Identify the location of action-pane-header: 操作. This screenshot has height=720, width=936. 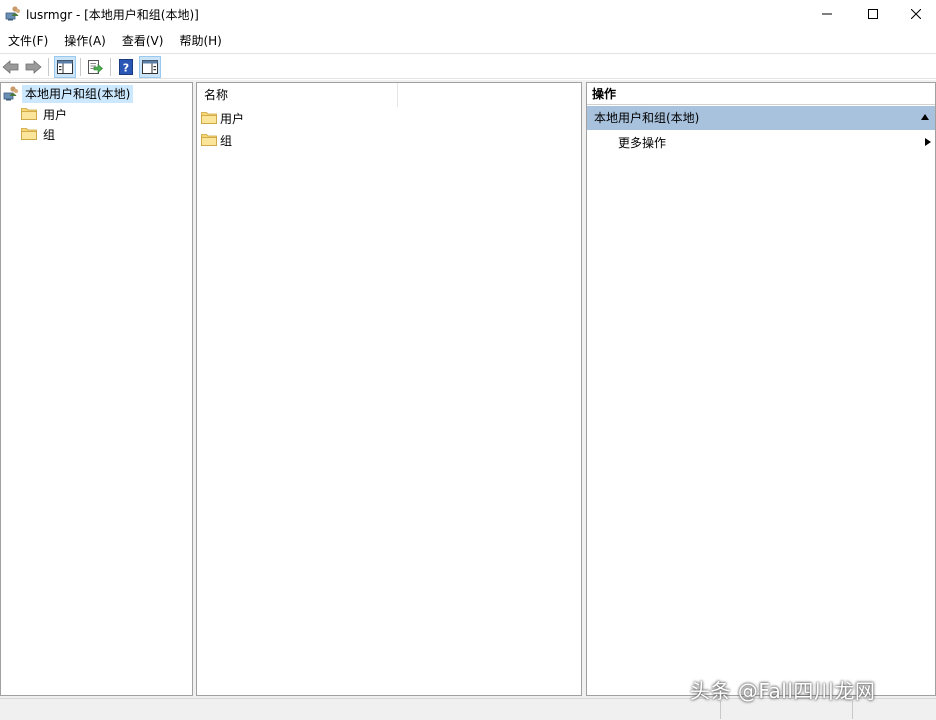
(761, 94).